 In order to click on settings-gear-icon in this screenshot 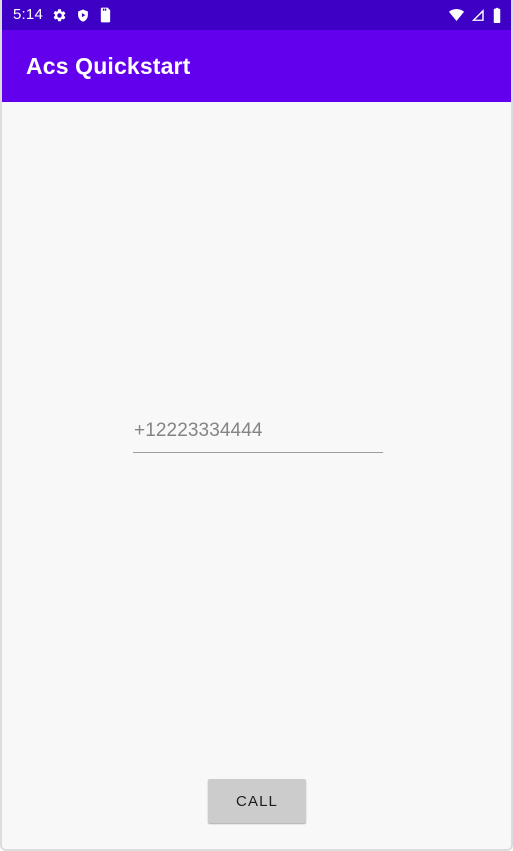, I will do `click(59, 15)`.